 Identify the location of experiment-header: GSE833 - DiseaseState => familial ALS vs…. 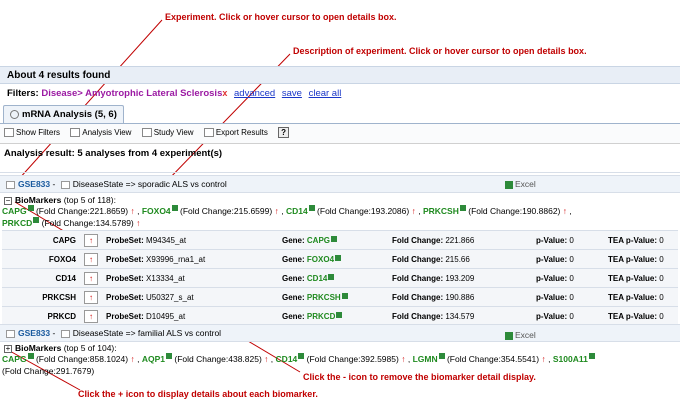
(340, 333).